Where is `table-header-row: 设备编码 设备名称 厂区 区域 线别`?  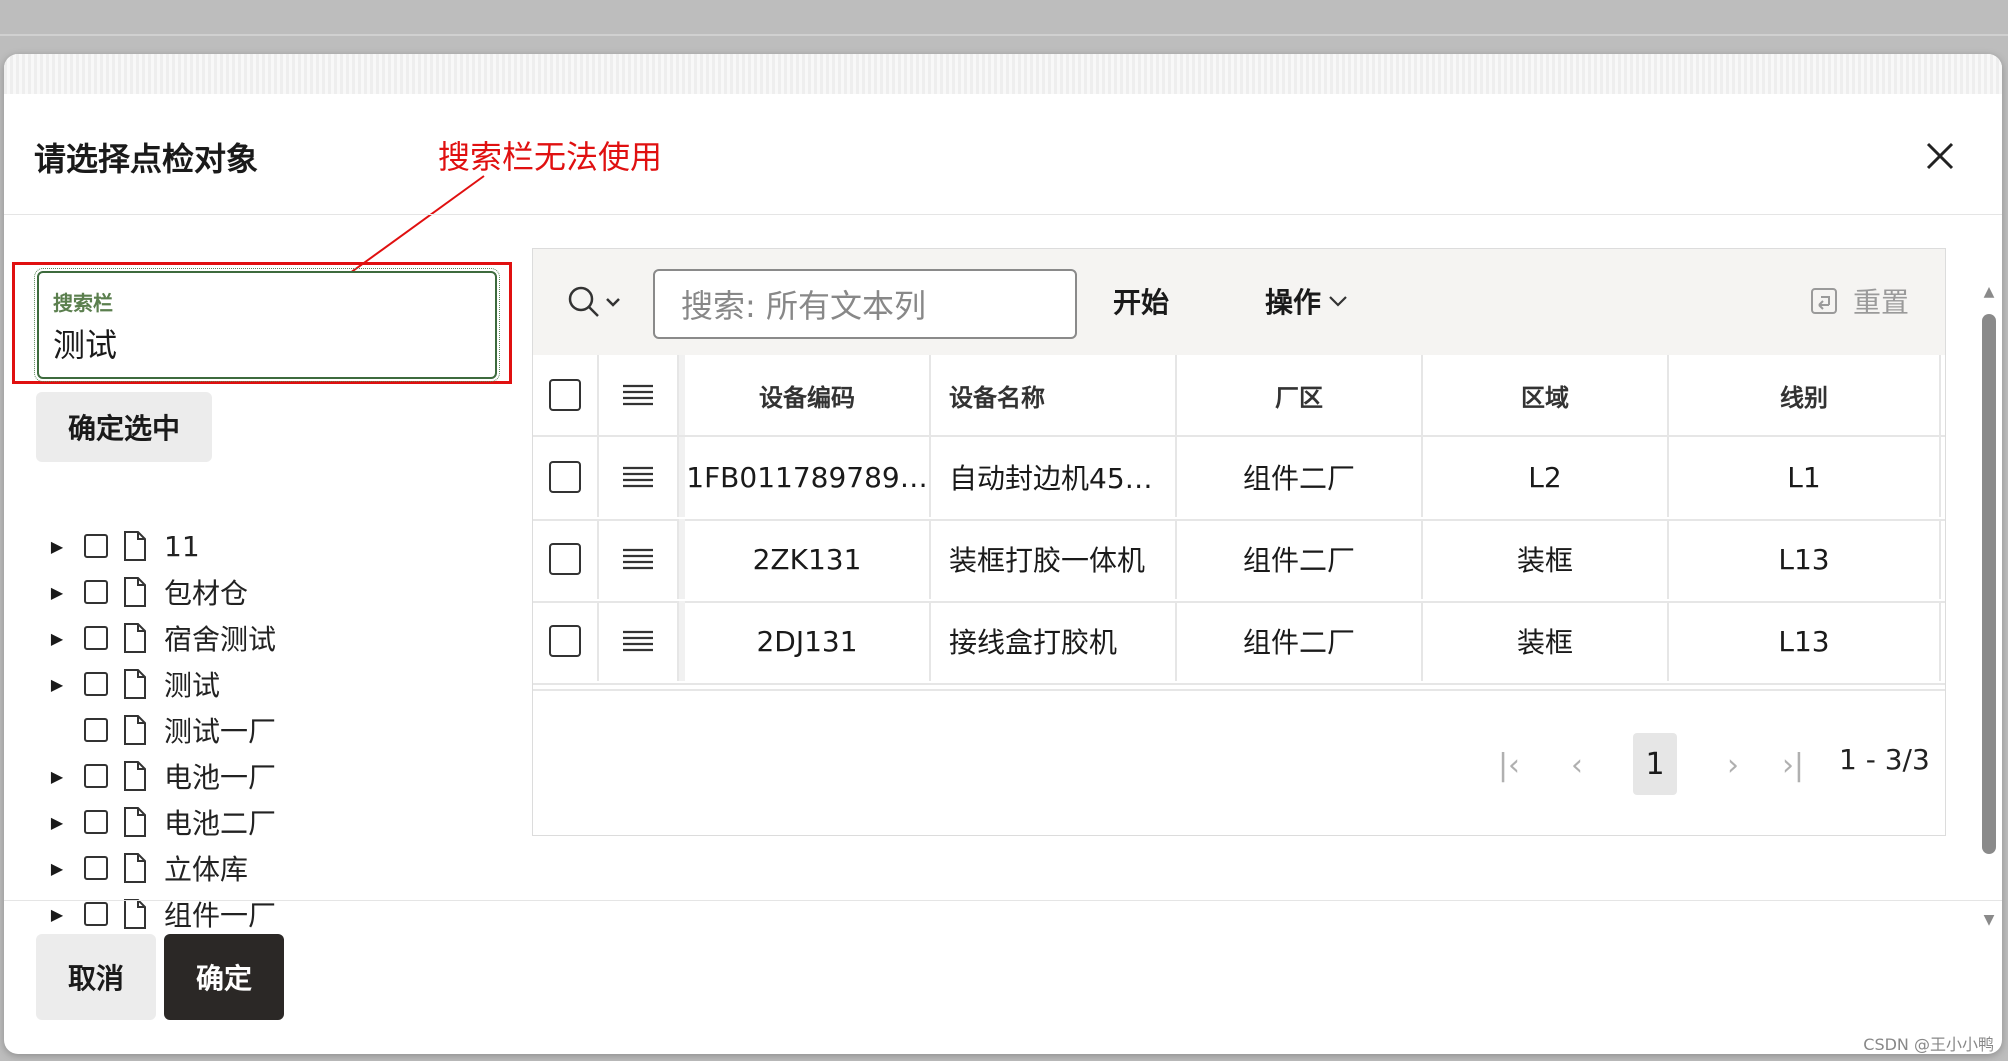 table-header-row: 设备编码 设备名称 厂区 区域 线别 is located at coordinates (1239, 396).